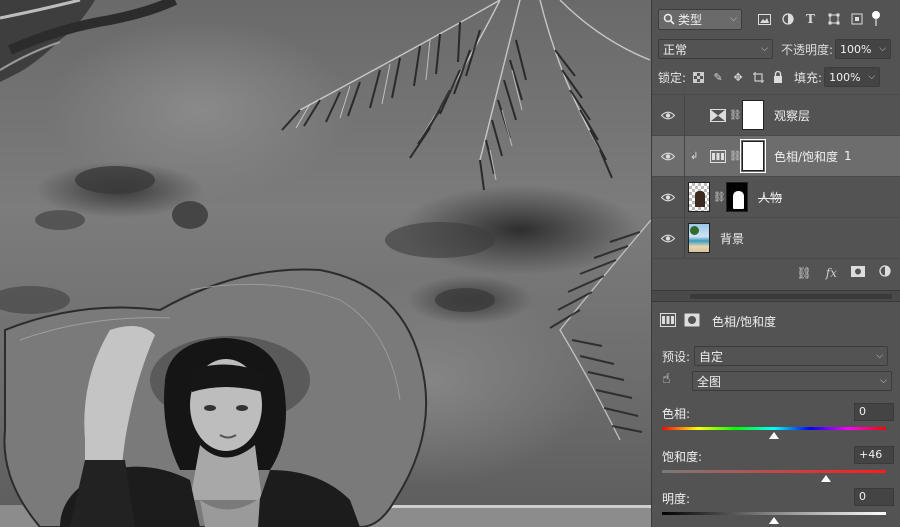 Image resolution: width=900 pixels, height=527 pixels. I want to click on clipping-arrow-icon: ↲, so click(694, 156).